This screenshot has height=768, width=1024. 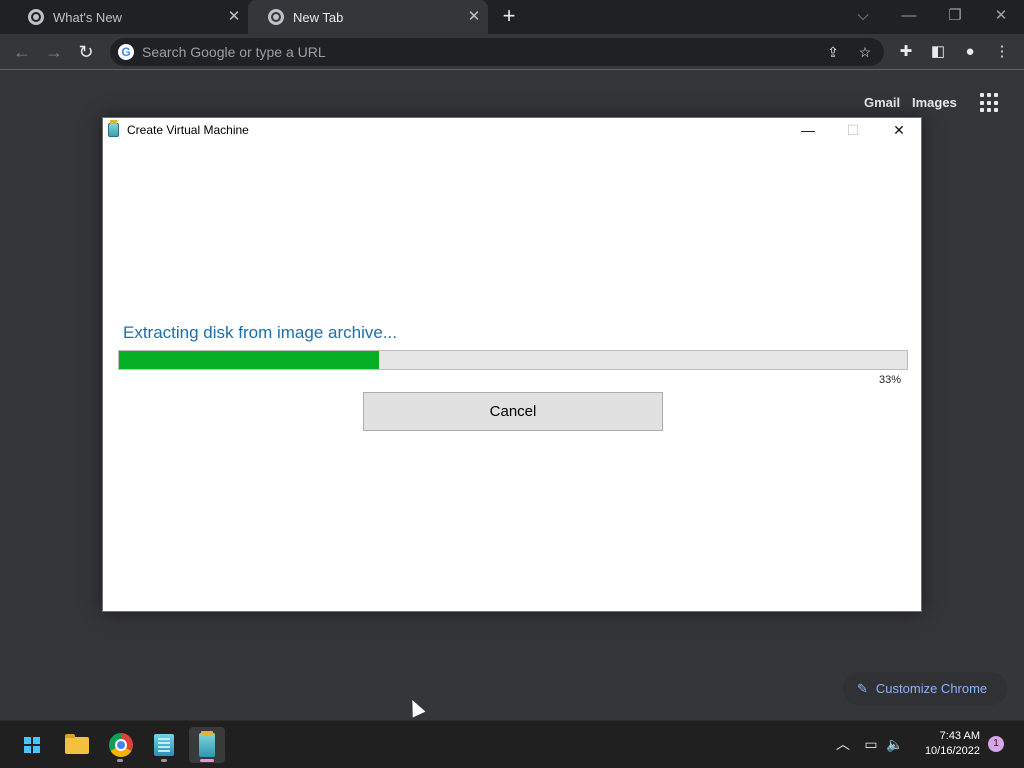 I want to click on customize-chrome-button: ✎ Customize Chrome, so click(x=925, y=688).